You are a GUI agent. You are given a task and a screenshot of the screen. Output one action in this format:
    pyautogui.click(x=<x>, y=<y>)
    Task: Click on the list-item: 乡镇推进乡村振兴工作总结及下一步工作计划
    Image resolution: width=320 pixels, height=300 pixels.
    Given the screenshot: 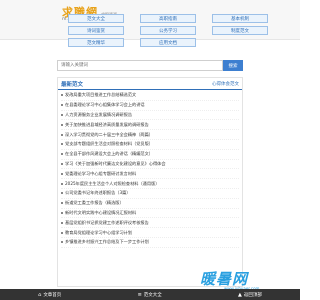 What is the action you would take?
    pyautogui.click(x=150, y=243)
    